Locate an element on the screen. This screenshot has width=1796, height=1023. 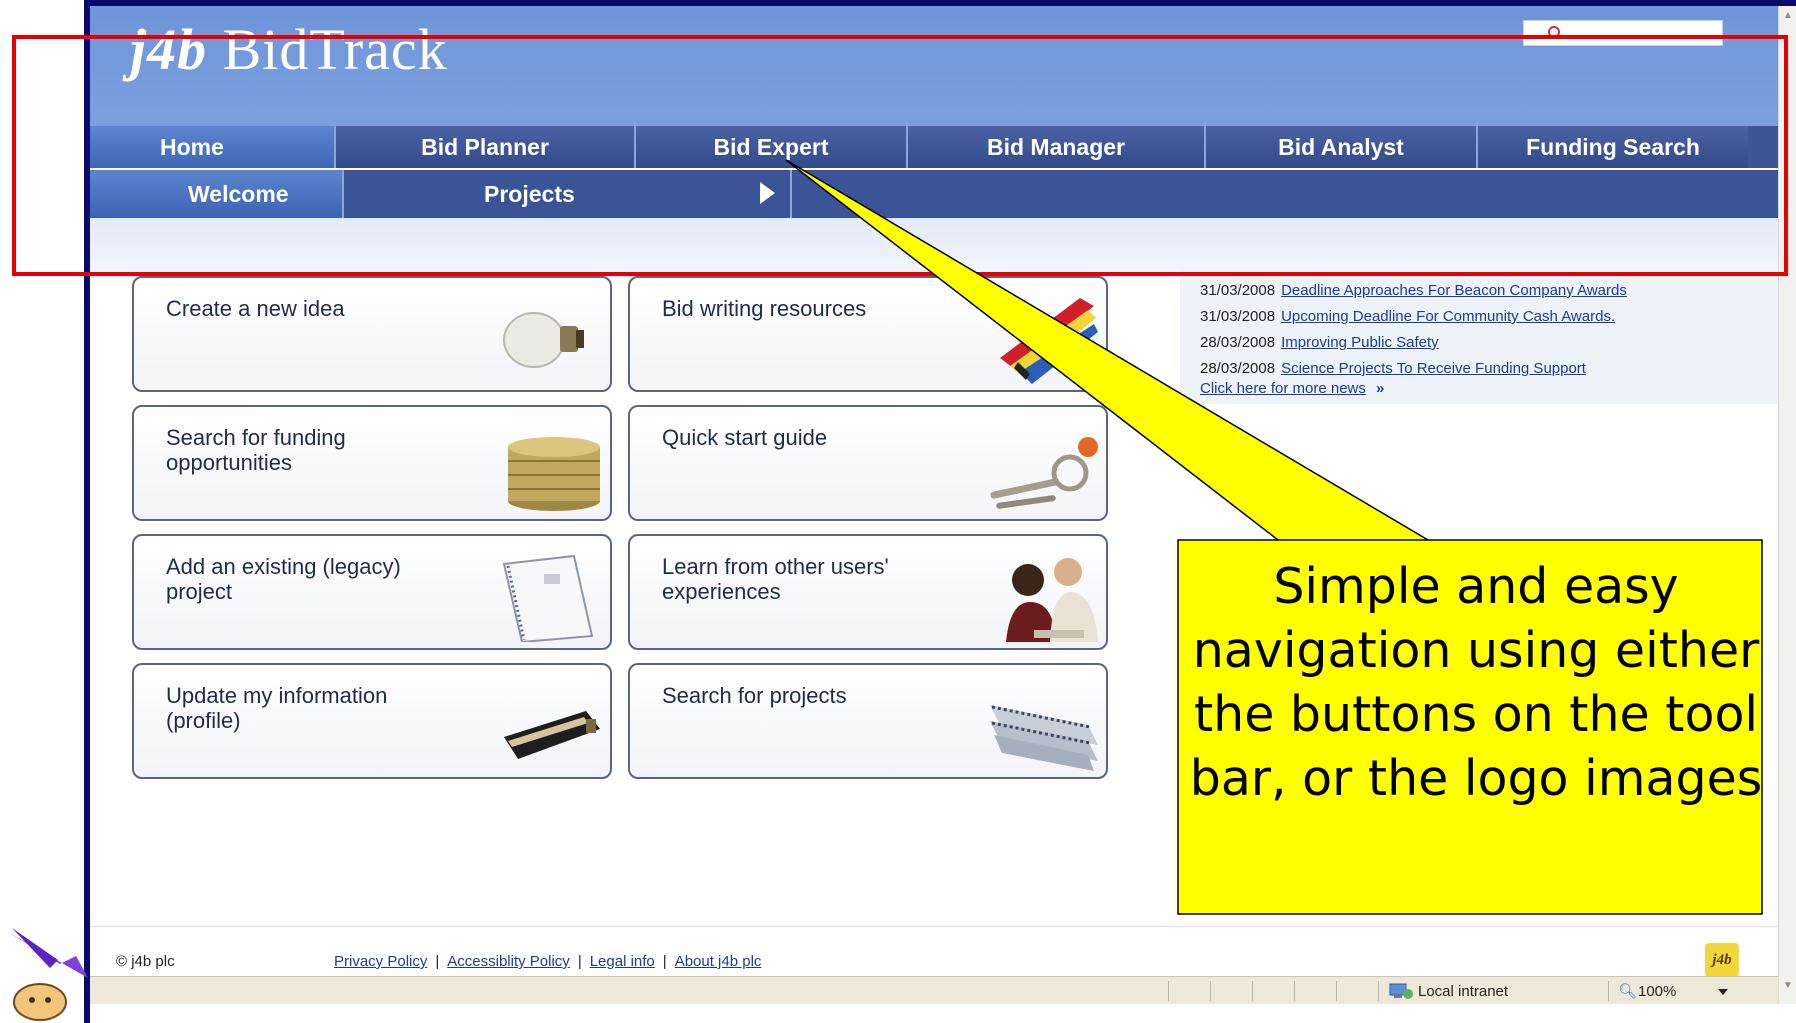
tile-search-funding: Search for funding opportunities is located at coordinates (372, 463).